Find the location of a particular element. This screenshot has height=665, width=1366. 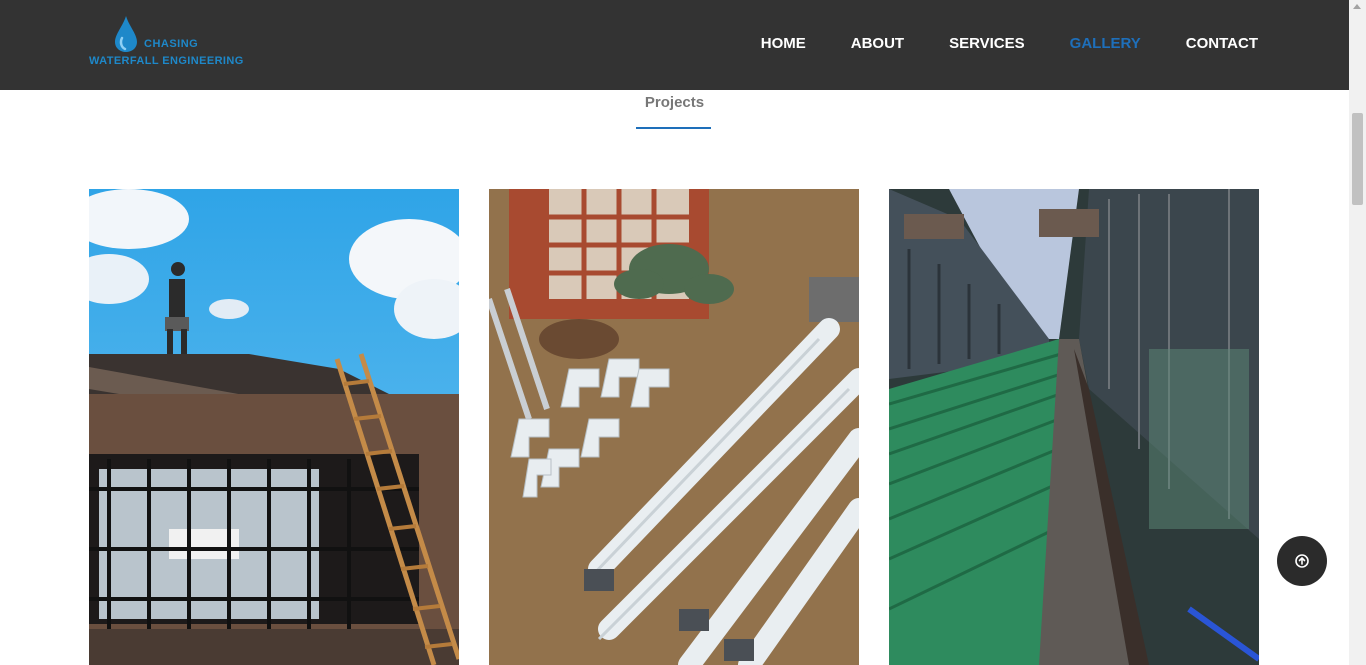

logo-text-line1: CHASING is located at coordinates (171, 44).